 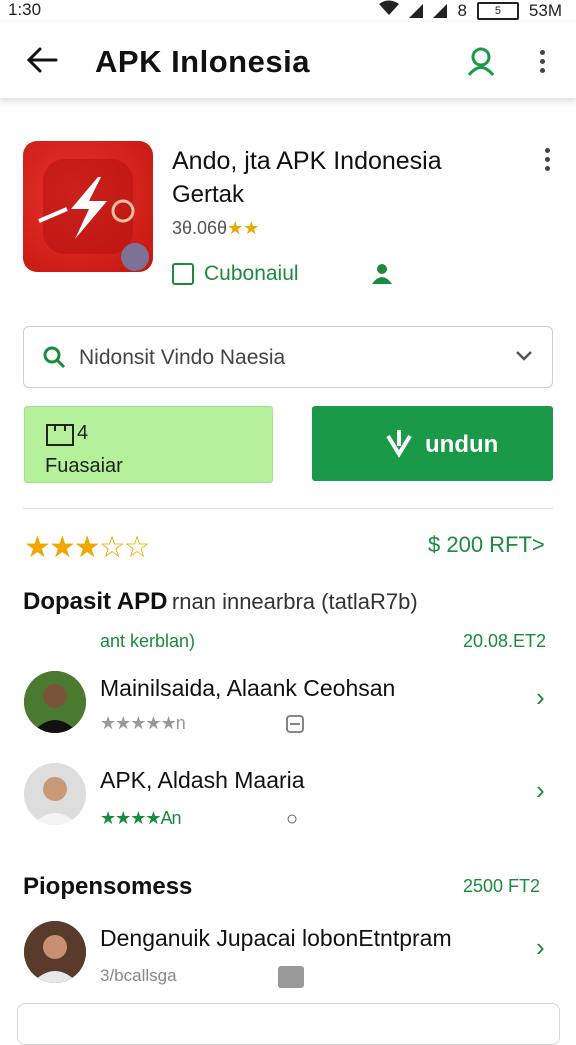 I want to click on battery-icon: 5, so click(x=497, y=10).